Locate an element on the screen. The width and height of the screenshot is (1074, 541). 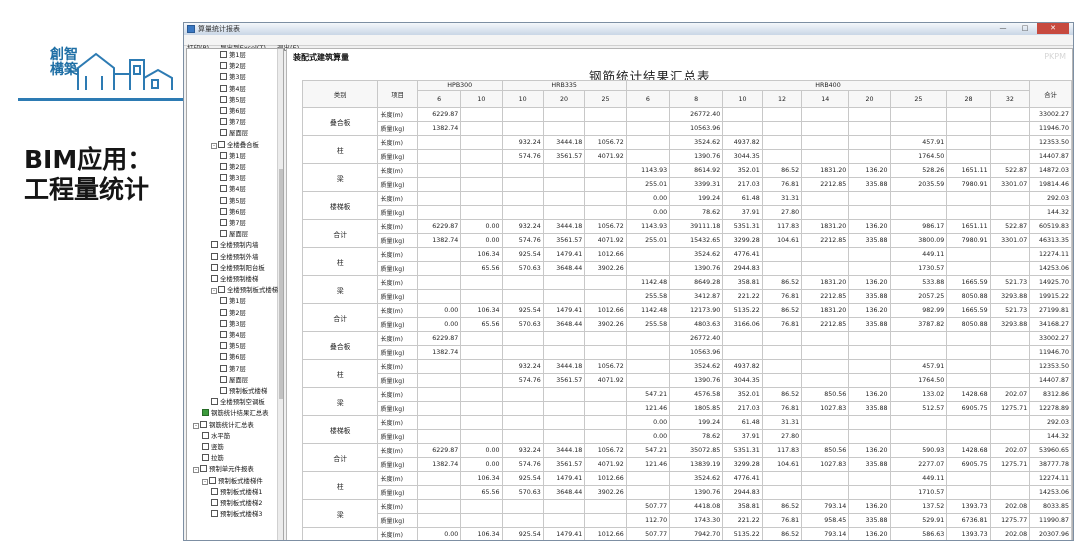
tree-item: 全楼预制内墙 is located at coordinates (234, 245).